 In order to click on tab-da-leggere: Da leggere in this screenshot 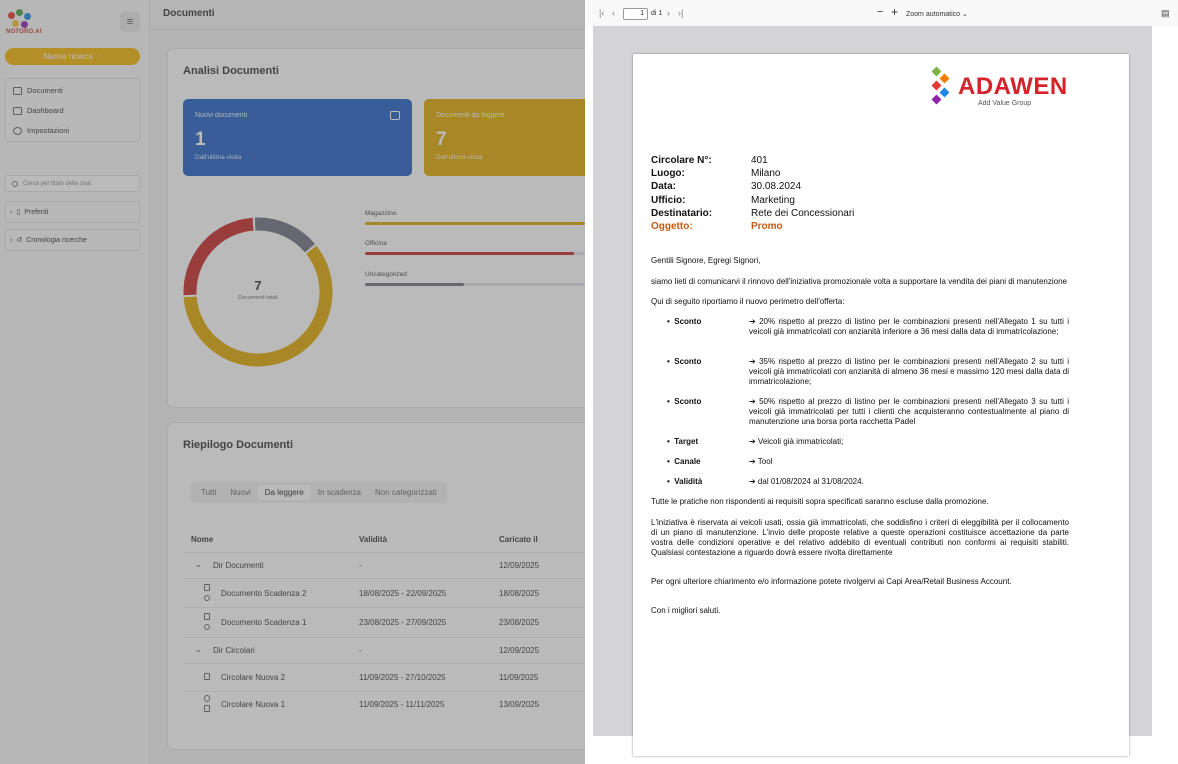, I will do `click(284, 492)`.